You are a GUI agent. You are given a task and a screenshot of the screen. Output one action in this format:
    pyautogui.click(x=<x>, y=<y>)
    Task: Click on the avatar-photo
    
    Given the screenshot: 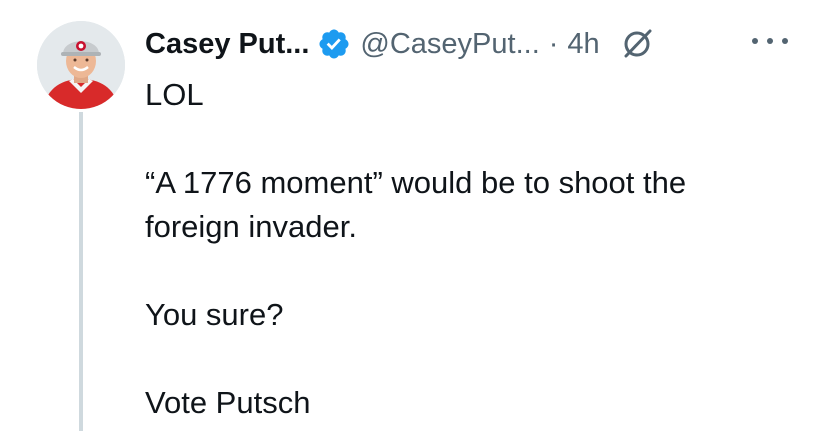 What is the action you would take?
    pyautogui.click(x=81, y=65)
    